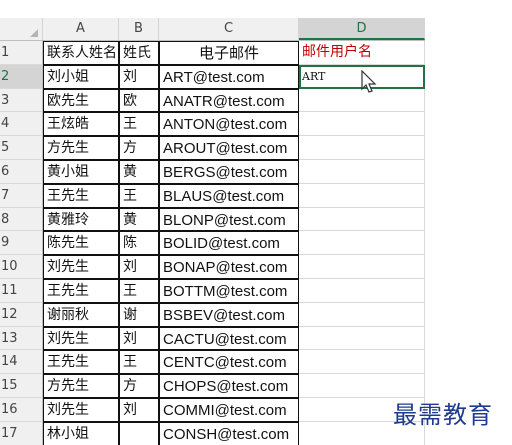 This screenshot has height=445, width=512. What do you see at coordinates (229, 53) in the screenshot?
I see `cell-header-email: 电子邮件` at bounding box center [229, 53].